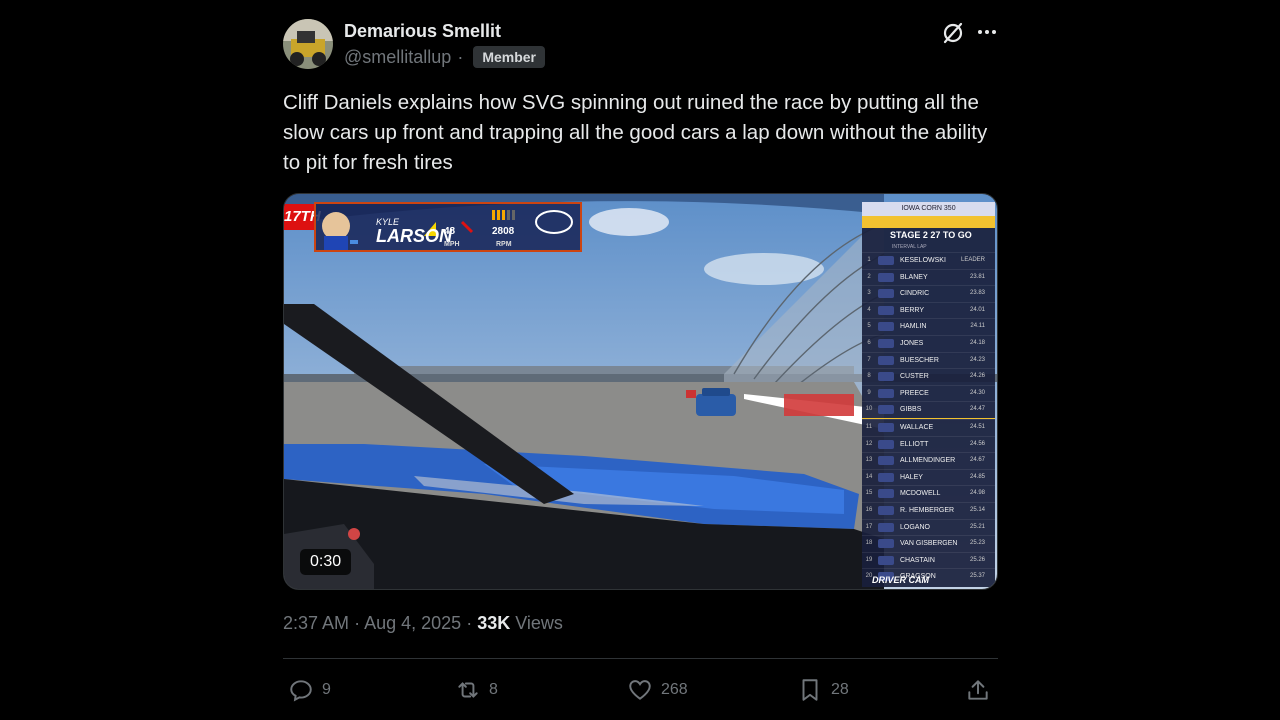  Describe the element at coordinates (915, 294) in the screenshot. I see `row-driver: CINDRIC` at that location.